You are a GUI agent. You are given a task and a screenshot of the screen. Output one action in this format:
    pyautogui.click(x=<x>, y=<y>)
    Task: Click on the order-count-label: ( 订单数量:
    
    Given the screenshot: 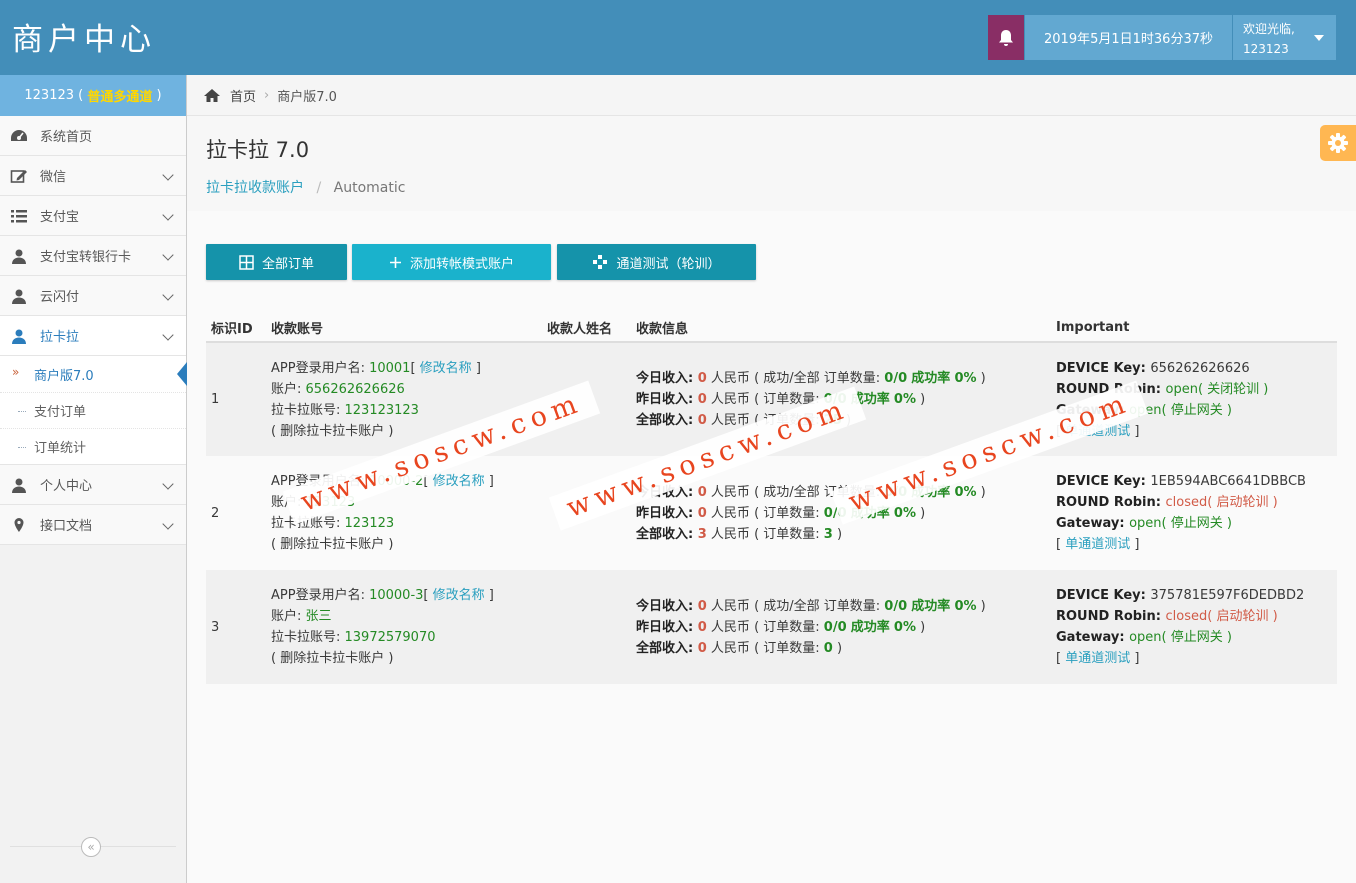 What is the action you would take?
    pyautogui.click(x=789, y=399)
    